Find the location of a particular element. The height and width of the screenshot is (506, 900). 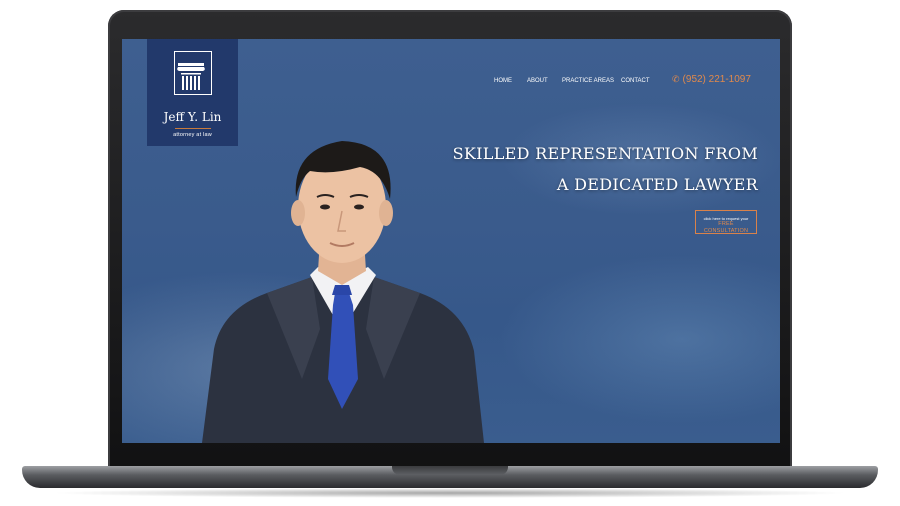

nav-contact: CONTACT is located at coordinates (635, 81).